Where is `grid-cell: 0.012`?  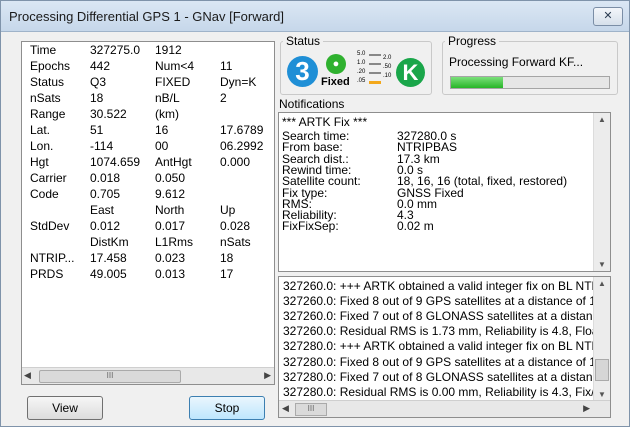
grid-cell: 0.012 is located at coordinates (105, 226).